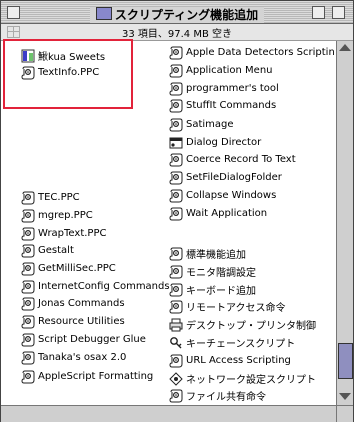  I want to click on file-item-label: Gestalt, so click(56, 250).